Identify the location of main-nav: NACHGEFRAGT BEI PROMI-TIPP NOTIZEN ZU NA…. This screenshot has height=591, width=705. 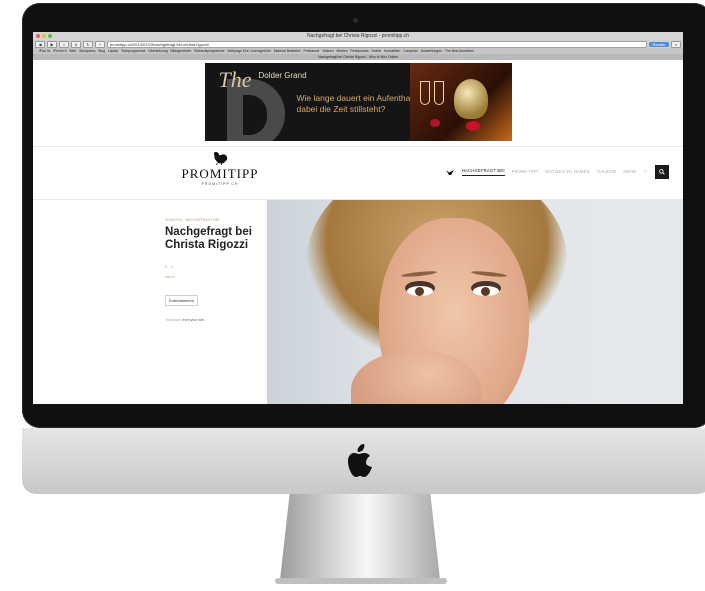
(557, 172).